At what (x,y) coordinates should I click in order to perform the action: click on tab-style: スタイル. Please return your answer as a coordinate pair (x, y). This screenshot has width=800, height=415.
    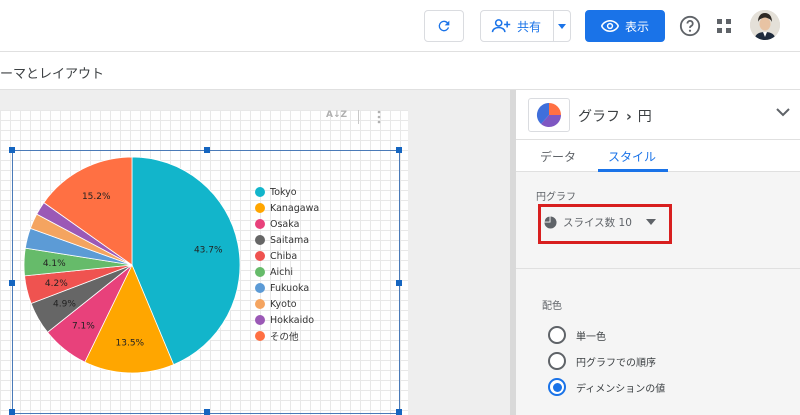
    Looking at the image, I should click on (632, 156).